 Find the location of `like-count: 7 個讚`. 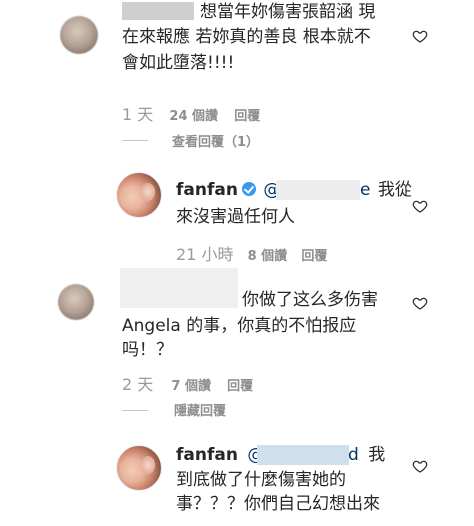

like-count: 7 個讚 is located at coordinates (191, 386).